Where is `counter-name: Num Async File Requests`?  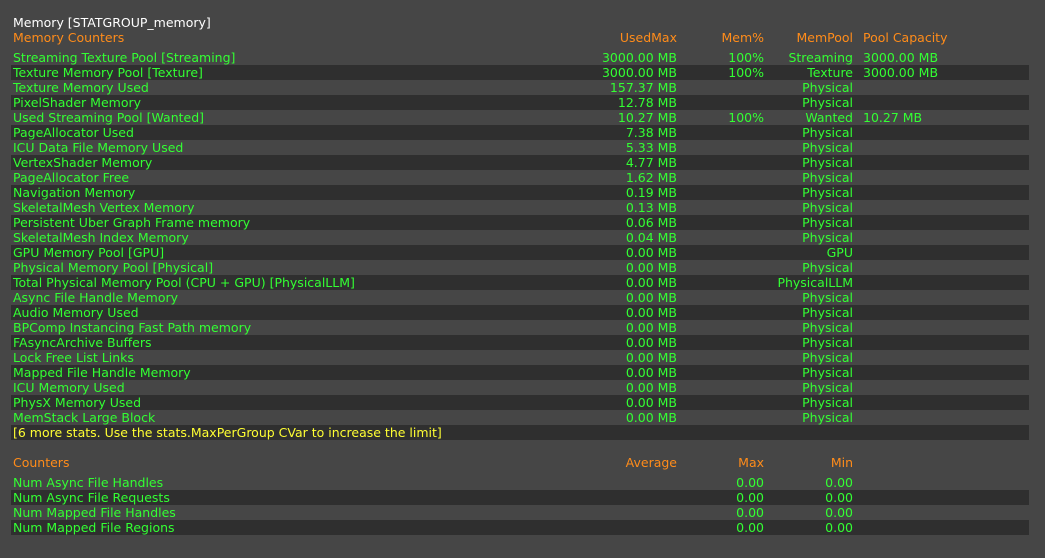
counter-name: Num Async File Requests is located at coordinates (91, 497).